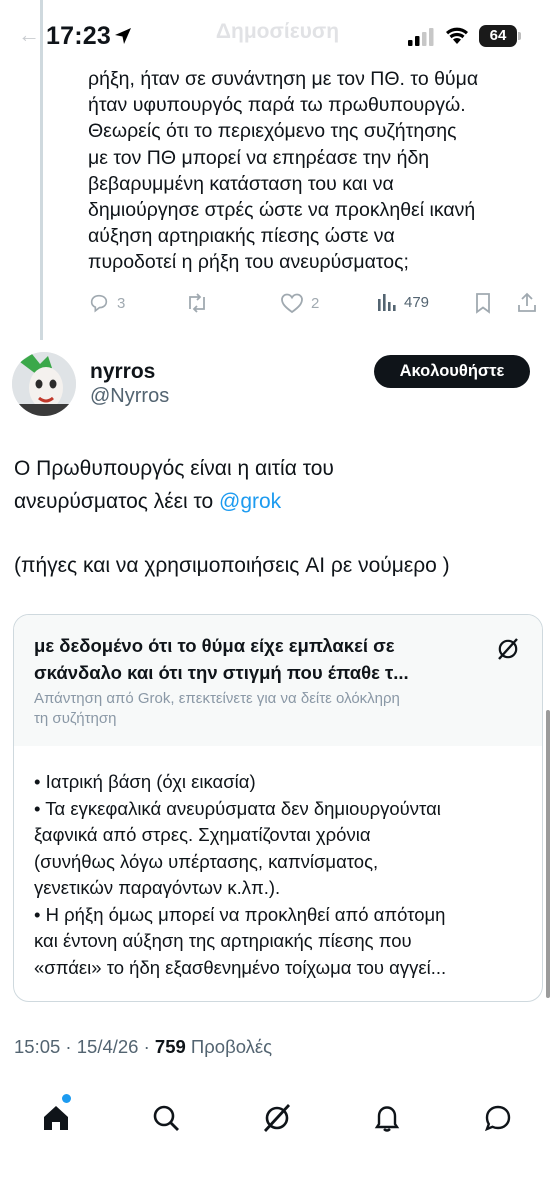 This screenshot has height=1200, width=555. What do you see at coordinates (421, 37) in the screenshot?
I see `cellular-signal-icon` at bounding box center [421, 37].